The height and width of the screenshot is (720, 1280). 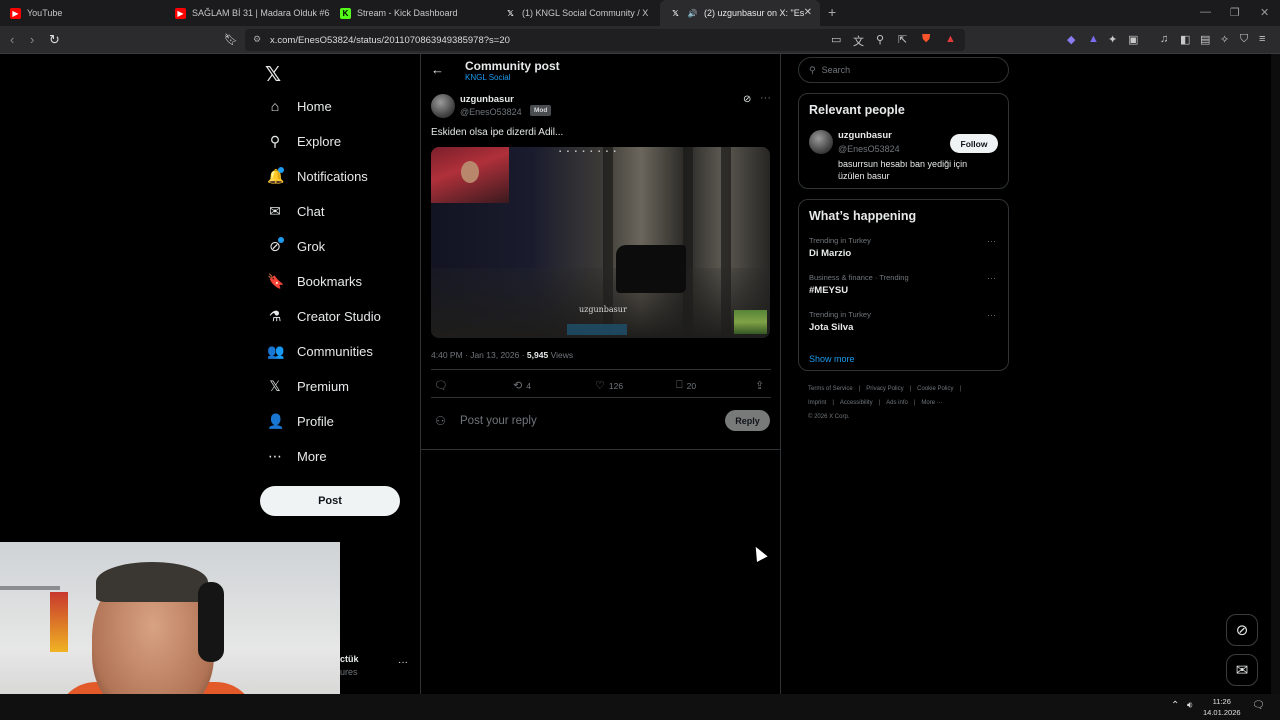 I want to click on nav-item-notifications: 🔔 Notifications, so click(x=317, y=176).